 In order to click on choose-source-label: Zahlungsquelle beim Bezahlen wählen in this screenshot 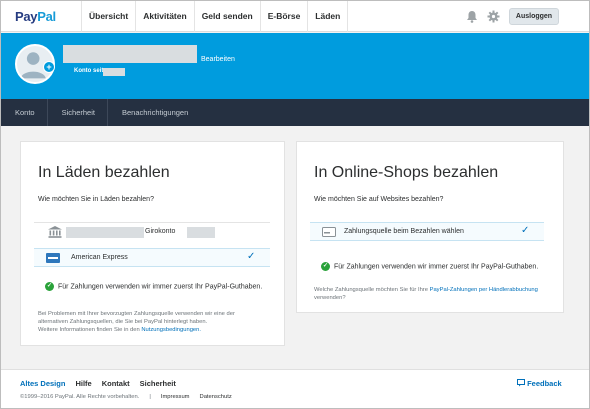, I will do `click(404, 231)`.